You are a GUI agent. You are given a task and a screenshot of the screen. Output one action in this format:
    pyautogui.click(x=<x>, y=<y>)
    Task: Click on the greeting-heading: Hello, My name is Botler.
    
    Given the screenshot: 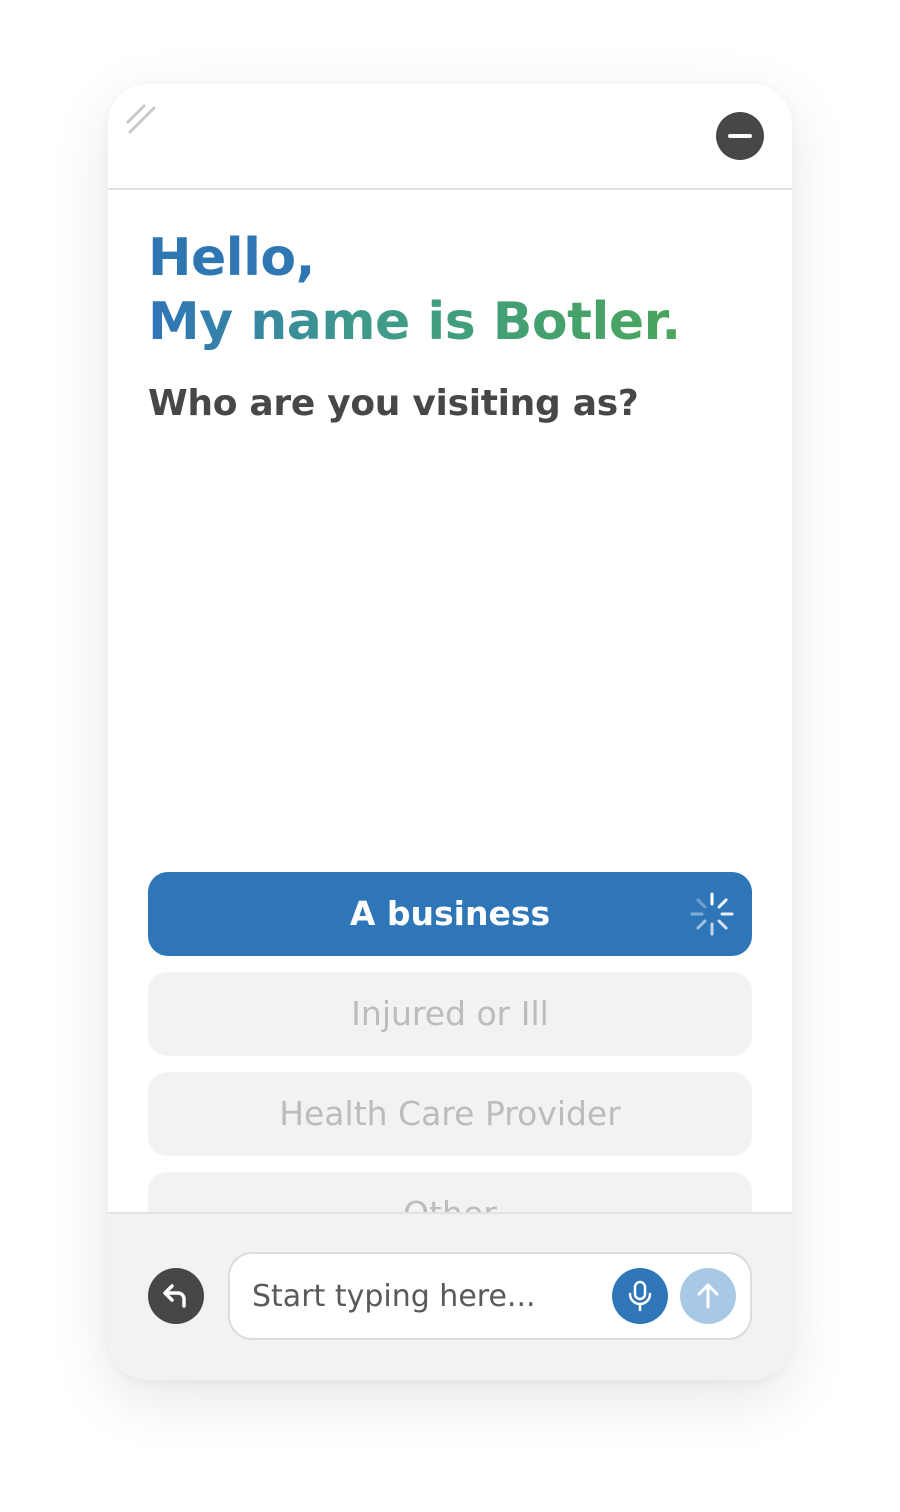 What is the action you would take?
    pyautogui.click(x=414, y=290)
    